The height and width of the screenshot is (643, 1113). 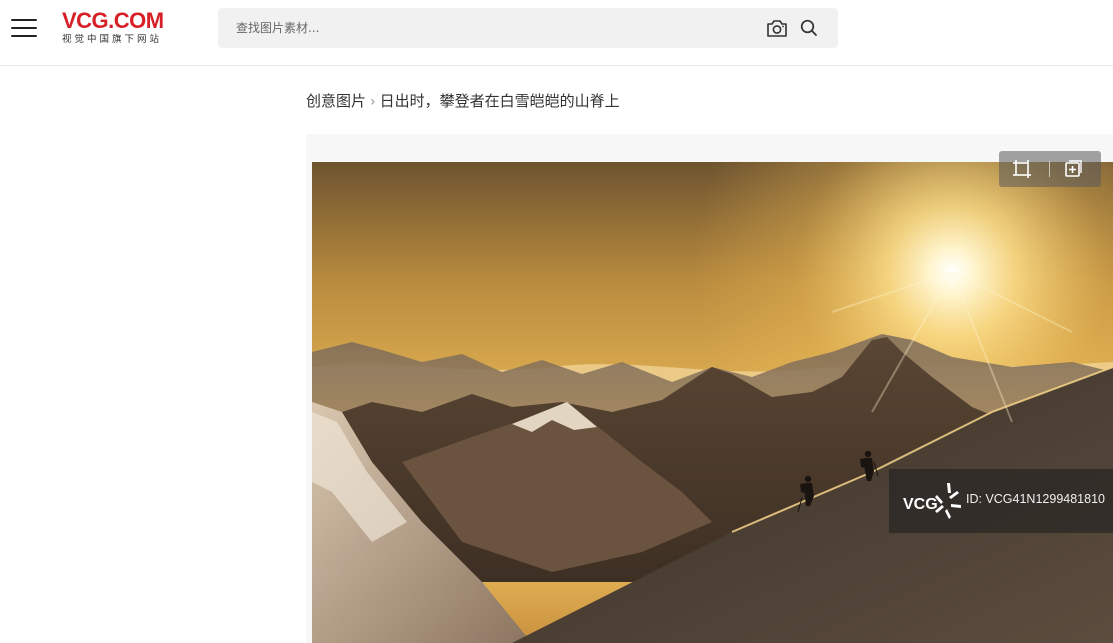 I want to click on breadcrumb: 创意图片 › 日出时，攀登者在白雪皑皑的山脊上, so click(x=463, y=100).